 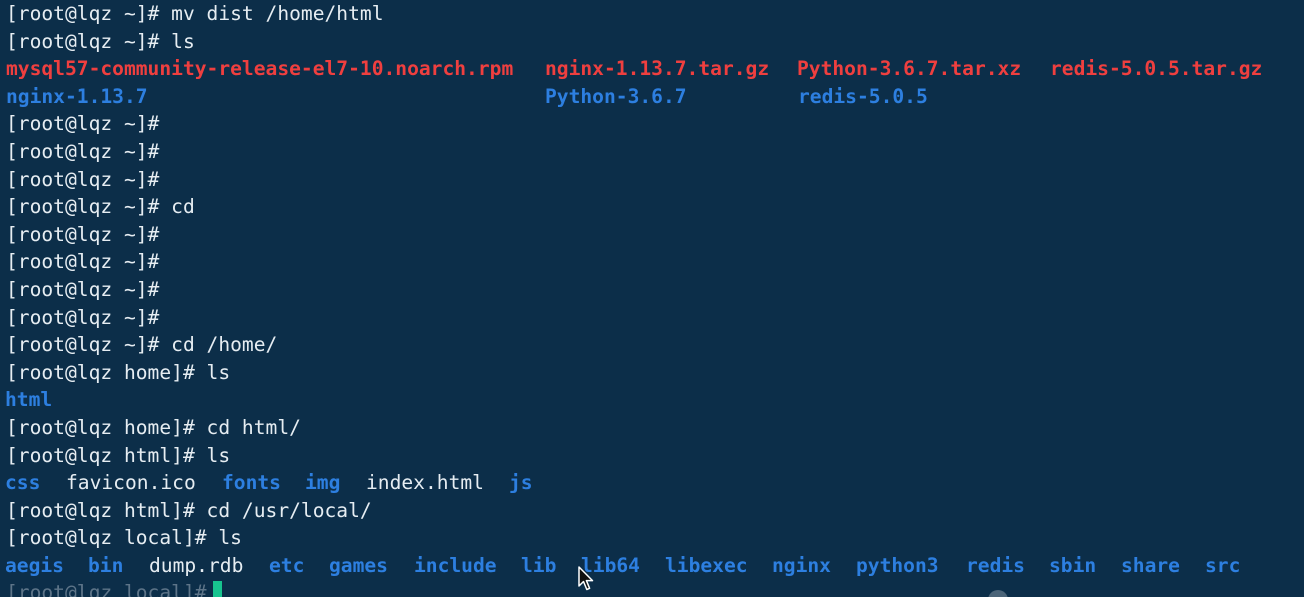 I want to click on ls-output-row: html, so click(x=654, y=400).